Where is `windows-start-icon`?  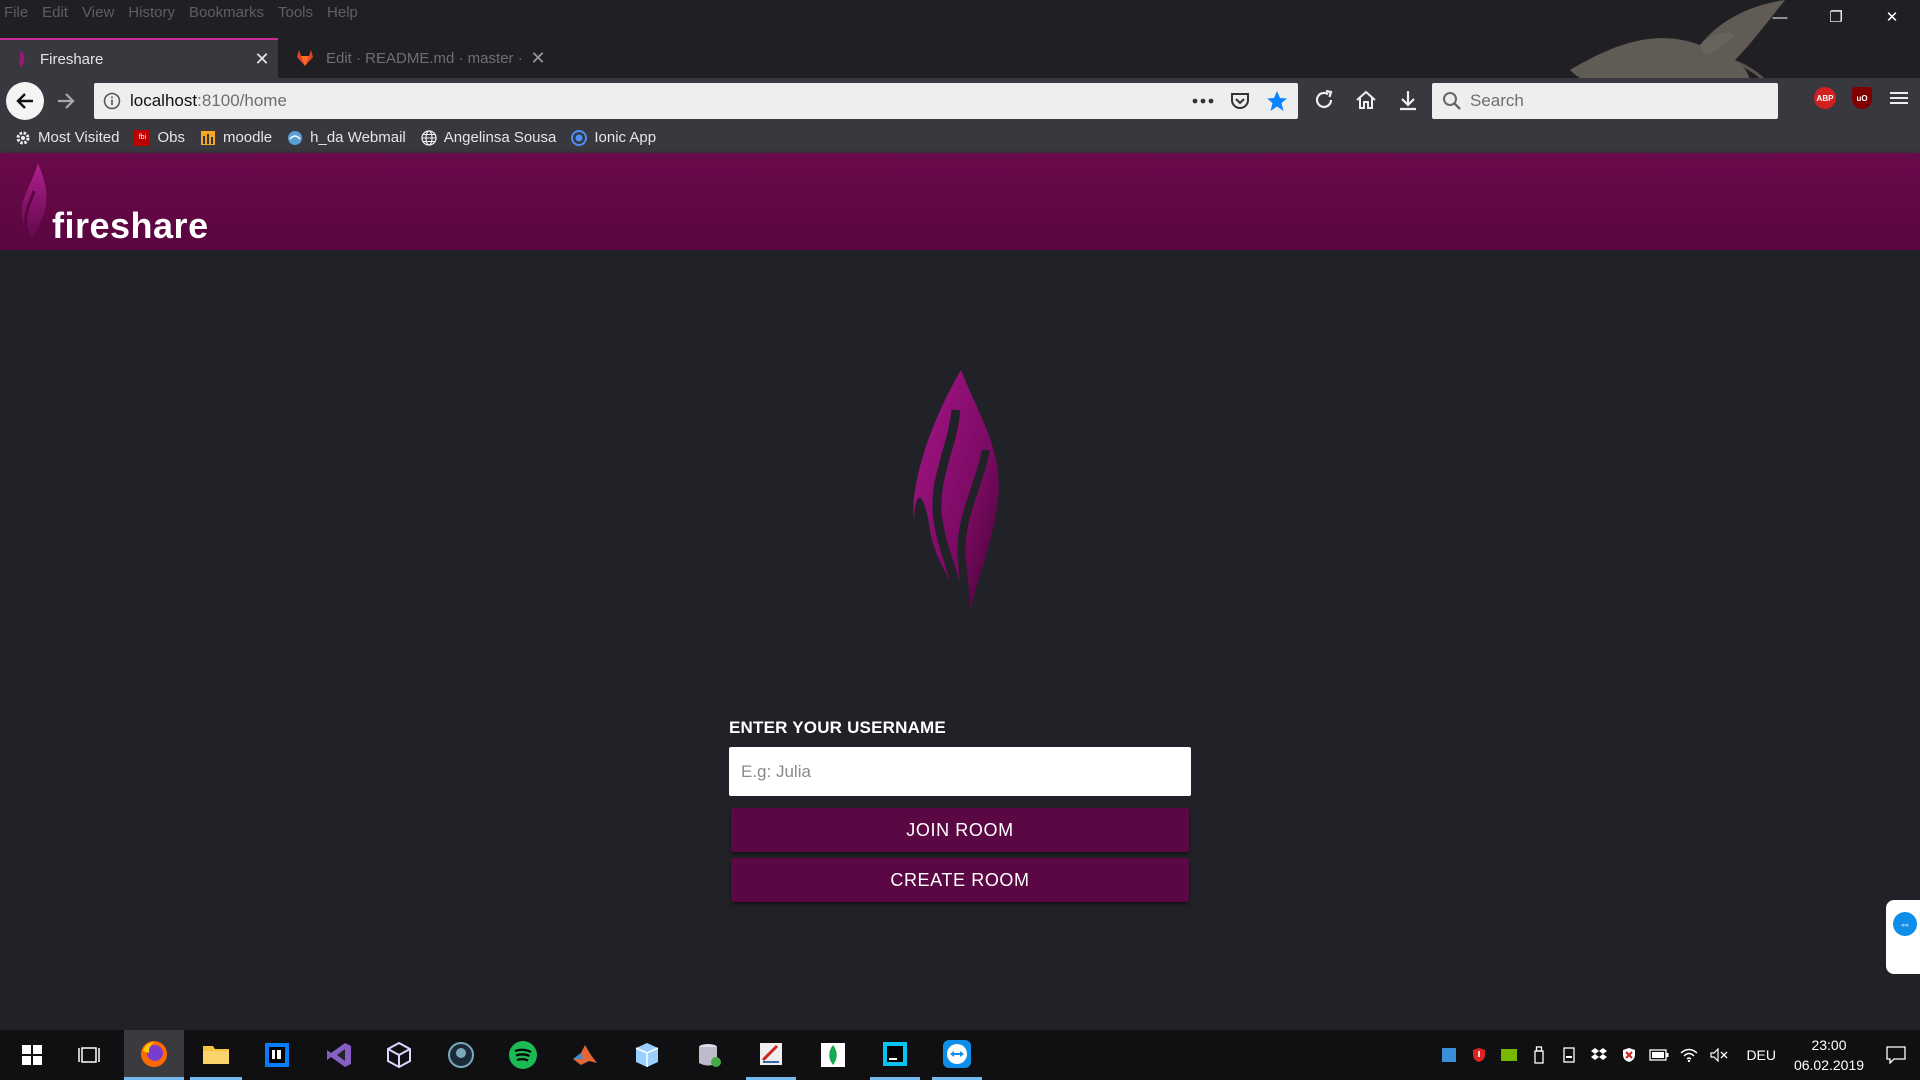 windows-start-icon is located at coordinates (32, 1055).